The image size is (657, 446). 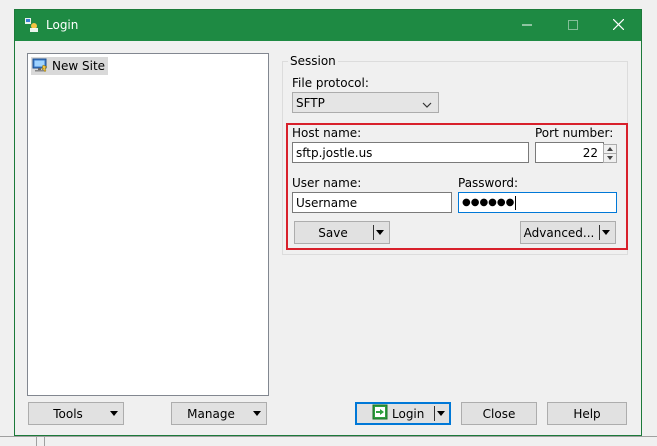 I want to click on port-number-label: Port number:, so click(x=574, y=133).